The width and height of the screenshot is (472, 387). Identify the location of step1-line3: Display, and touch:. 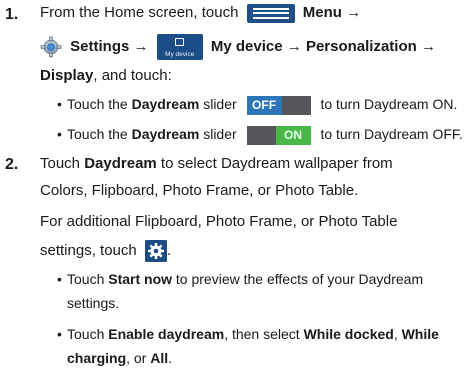
(106, 75).